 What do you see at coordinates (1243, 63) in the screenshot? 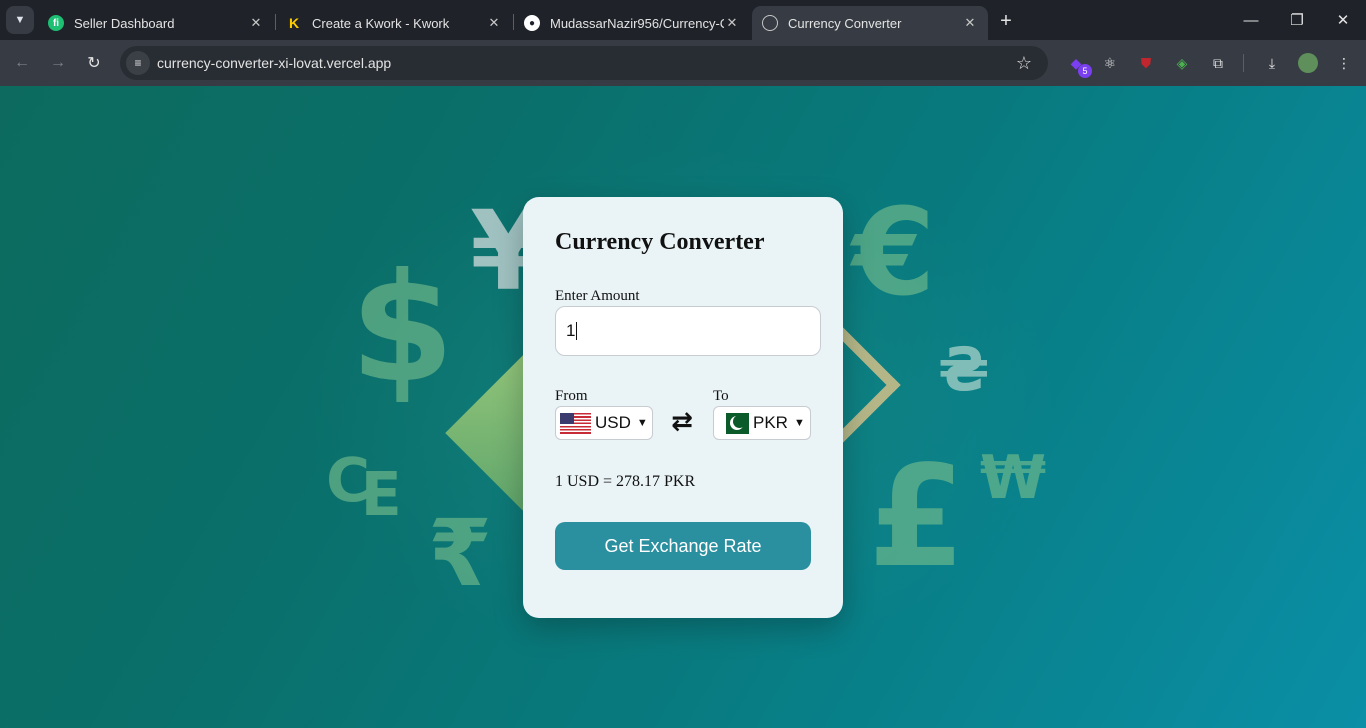
I see `toolbar-divider` at bounding box center [1243, 63].